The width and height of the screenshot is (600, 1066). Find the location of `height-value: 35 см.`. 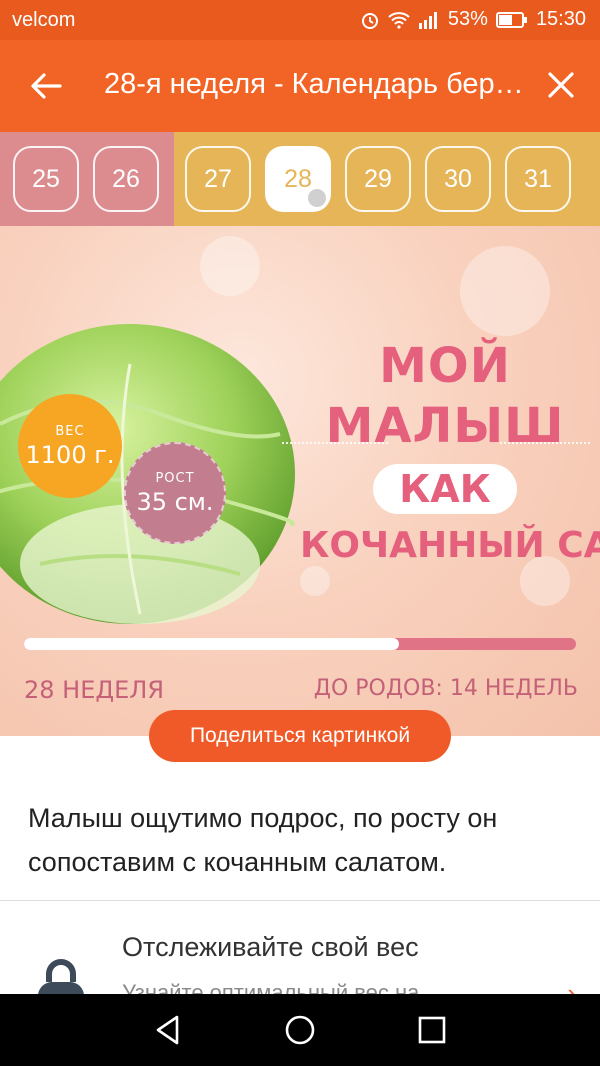

height-value: 35 см. is located at coordinates (175, 501).